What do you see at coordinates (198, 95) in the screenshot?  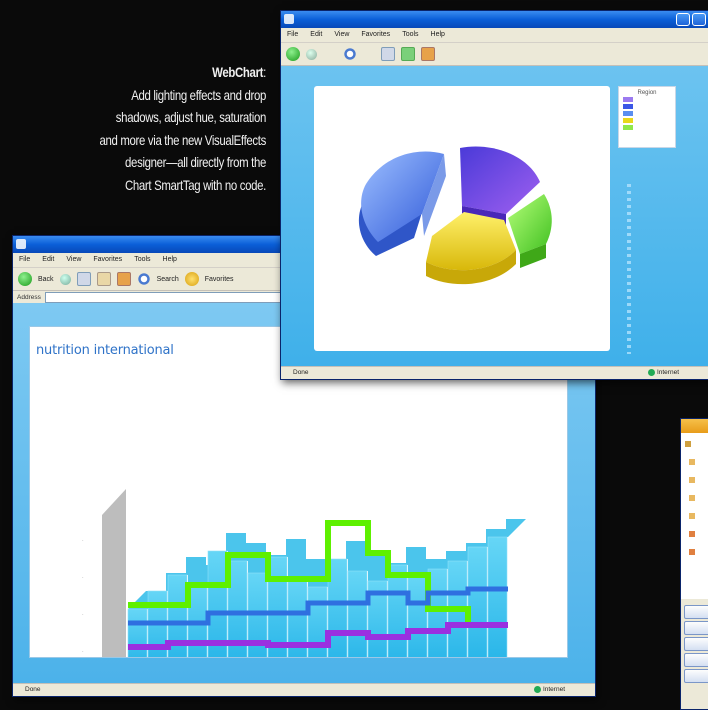 I see `caption-line-1: Add lighting effects and drop` at bounding box center [198, 95].